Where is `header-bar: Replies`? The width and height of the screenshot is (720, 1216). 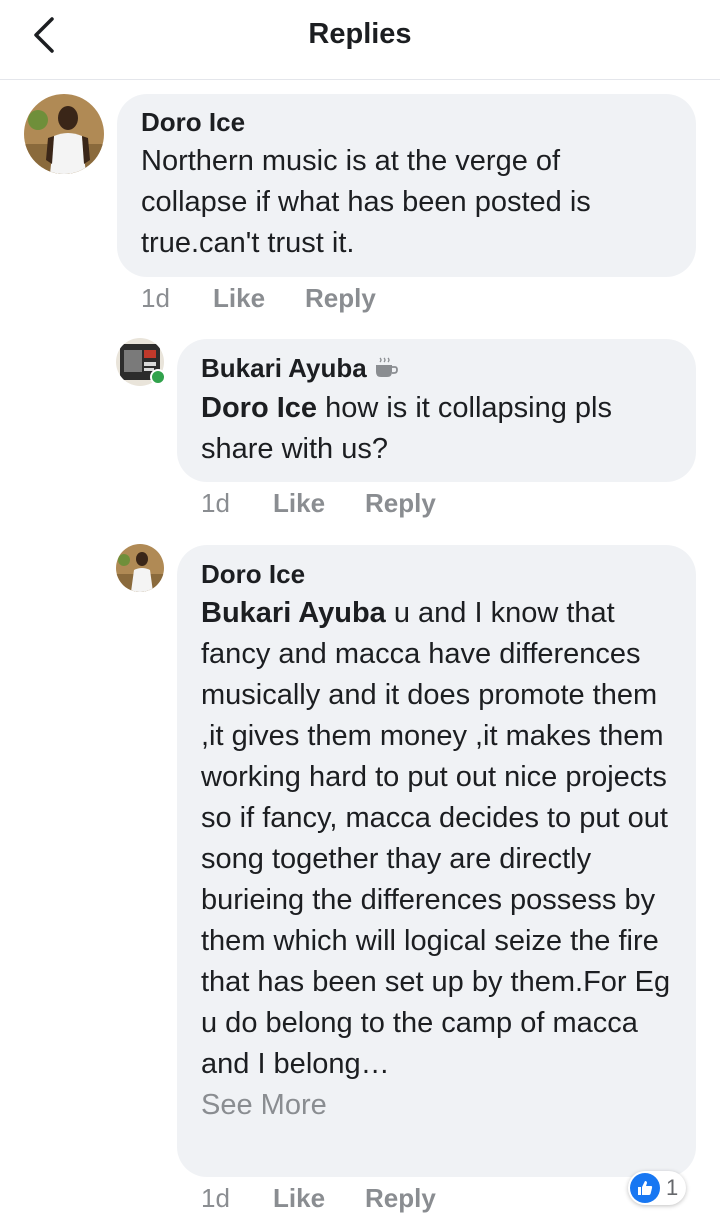
header-bar: Replies is located at coordinates (360, 40).